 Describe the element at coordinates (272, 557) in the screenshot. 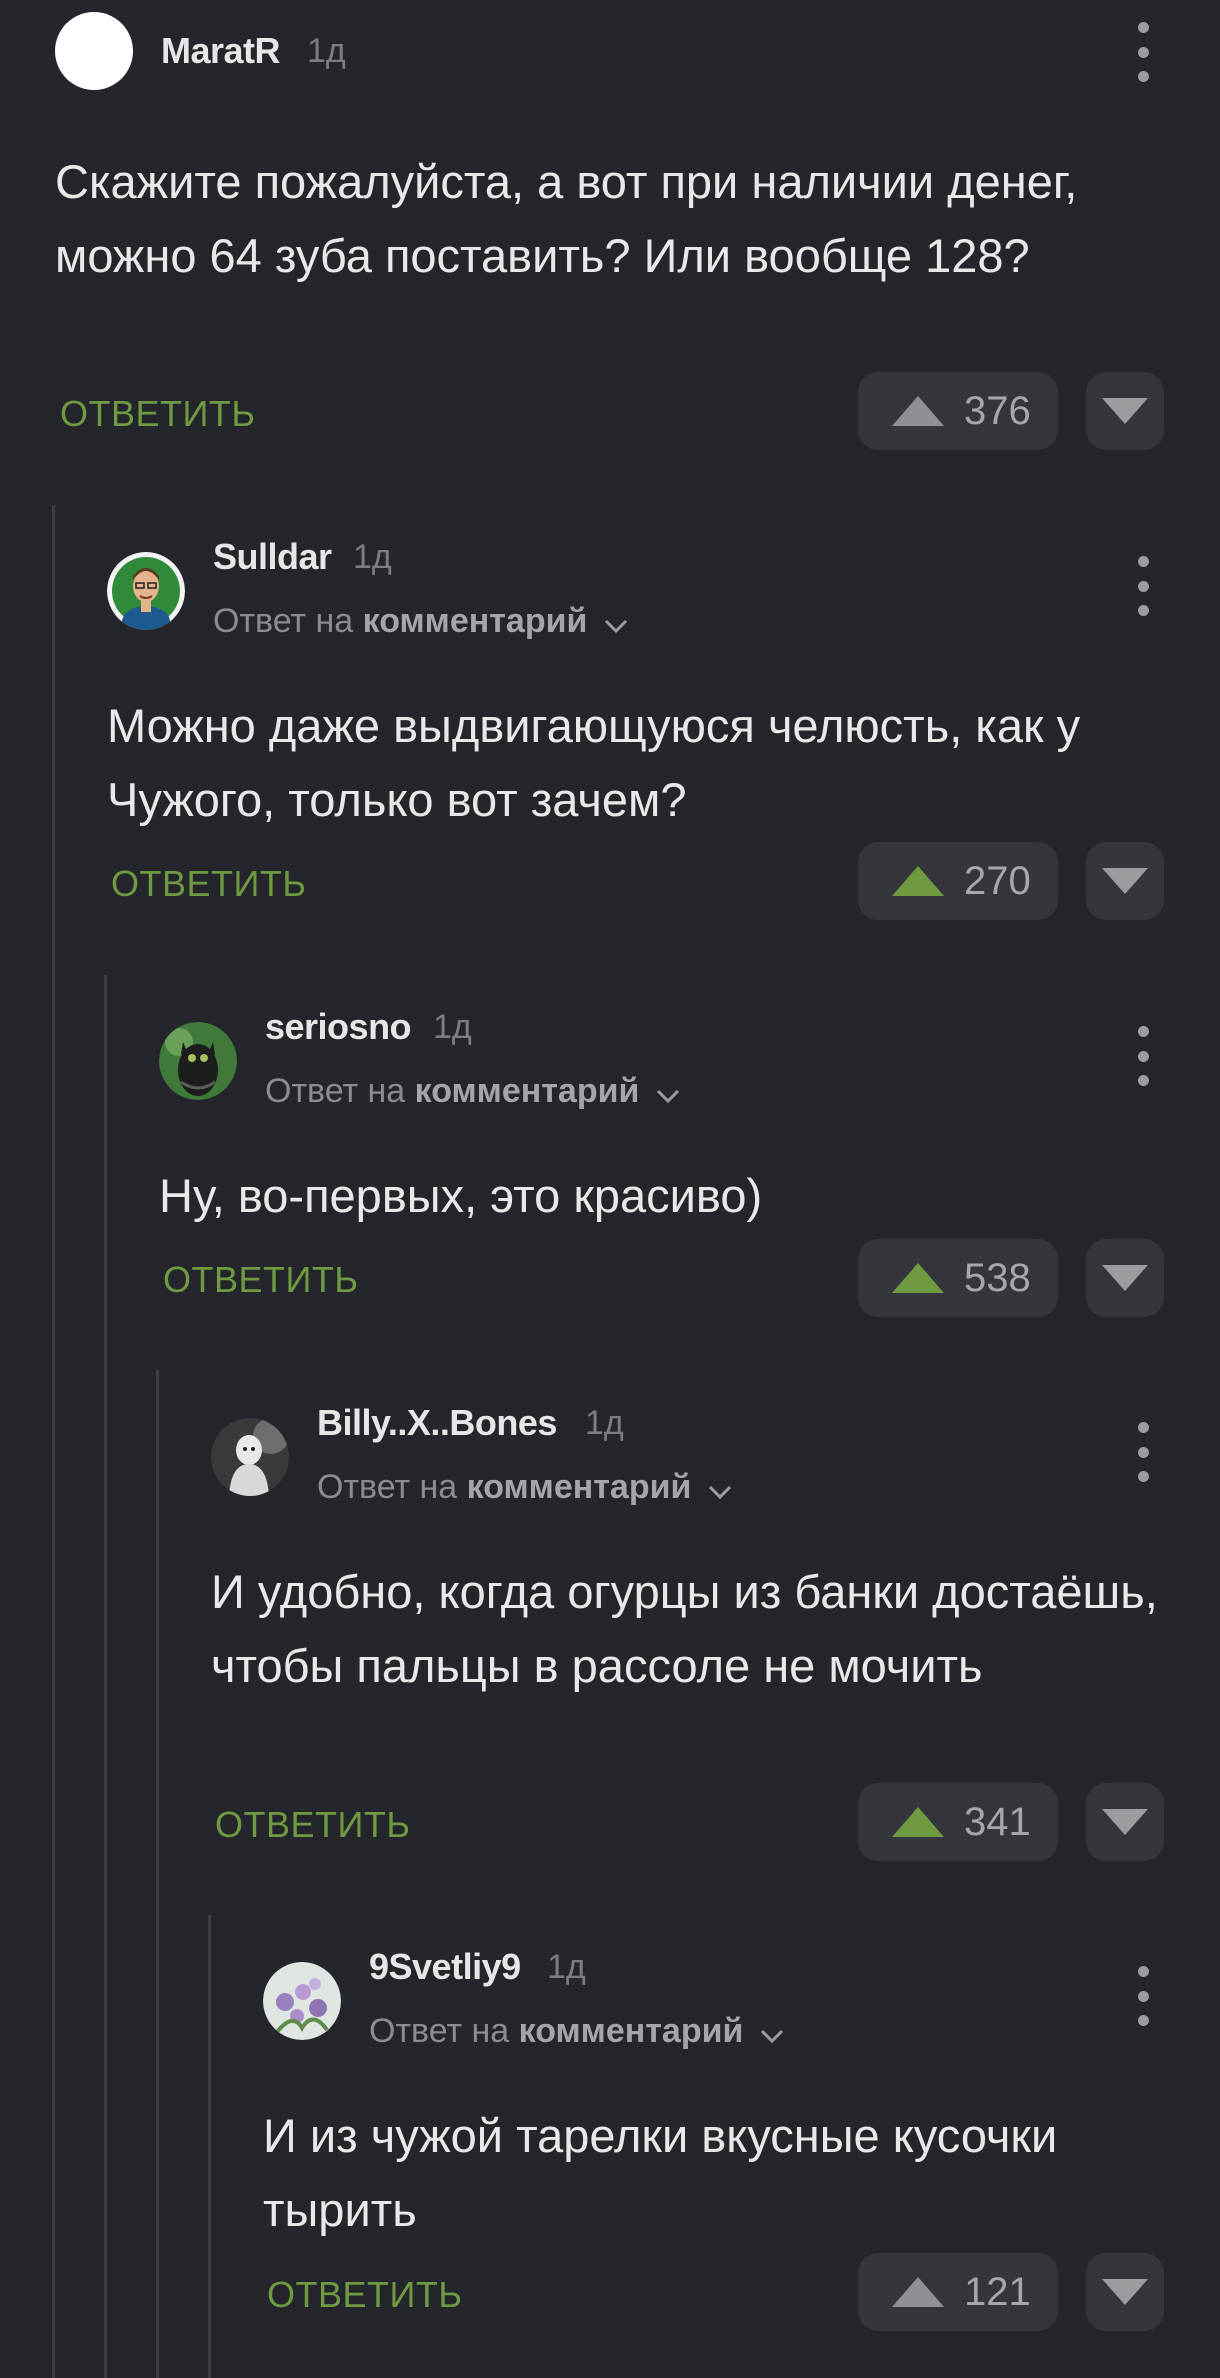

I see `comment-username: Sulldar` at that location.